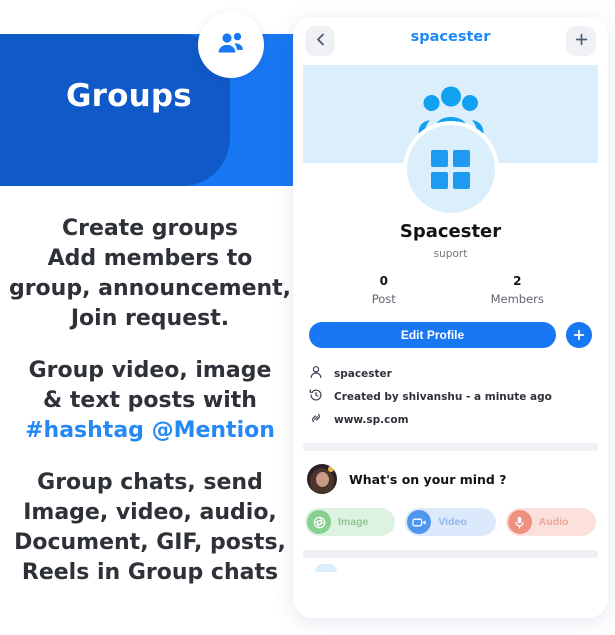  I want to click on stat-post-value: 0, so click(383, 281).